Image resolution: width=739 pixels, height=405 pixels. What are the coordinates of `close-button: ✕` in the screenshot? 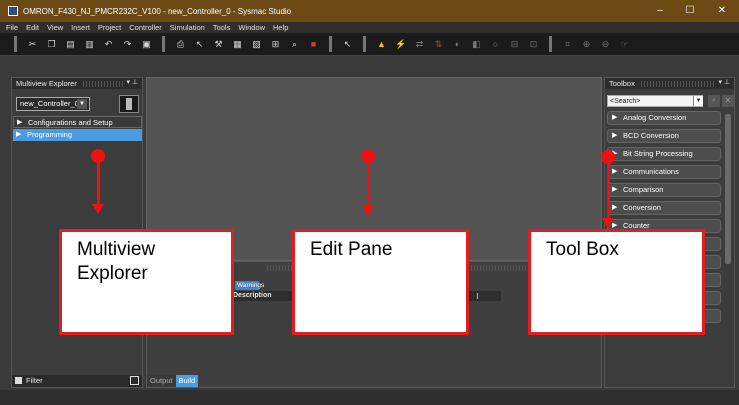 It's located at (722, 11).